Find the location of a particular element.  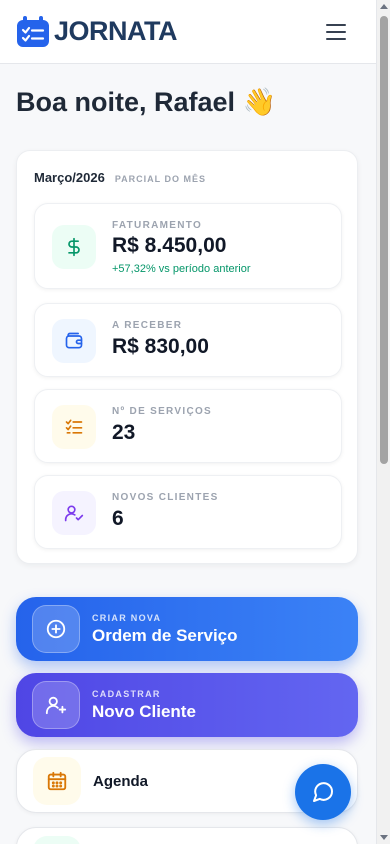

stat-card-receivable: A receber R$ 830,00 is located at coordinates (188, 340).